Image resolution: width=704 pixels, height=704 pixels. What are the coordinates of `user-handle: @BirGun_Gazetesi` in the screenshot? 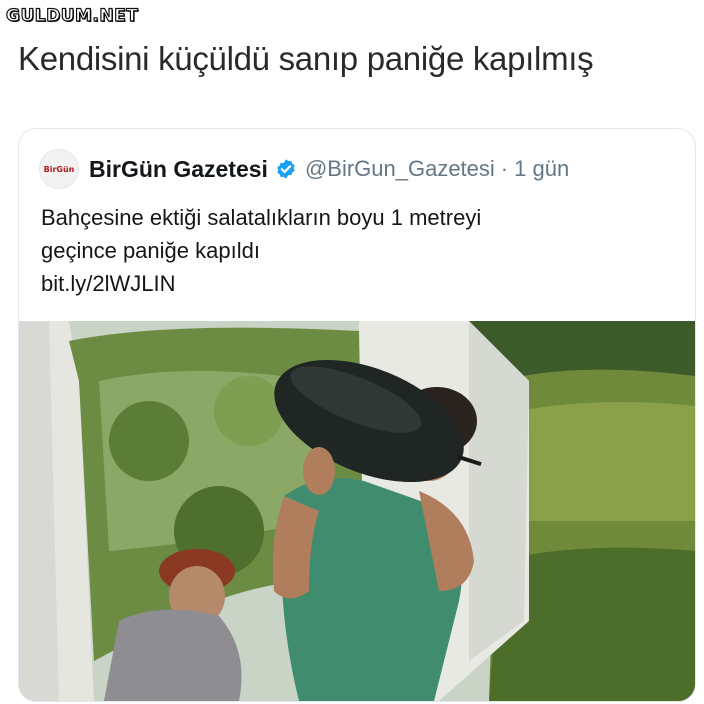 It's located at (400, 169).